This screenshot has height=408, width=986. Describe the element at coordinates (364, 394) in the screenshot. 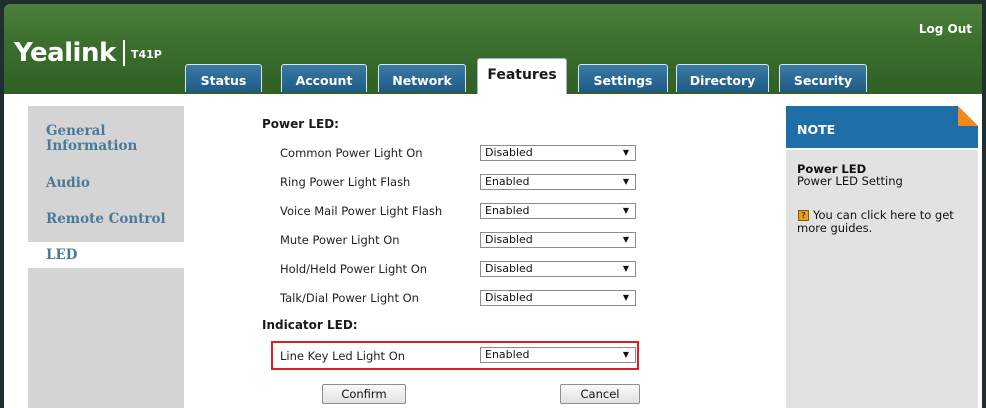

I see `confirm-button: Confirm` at that location.